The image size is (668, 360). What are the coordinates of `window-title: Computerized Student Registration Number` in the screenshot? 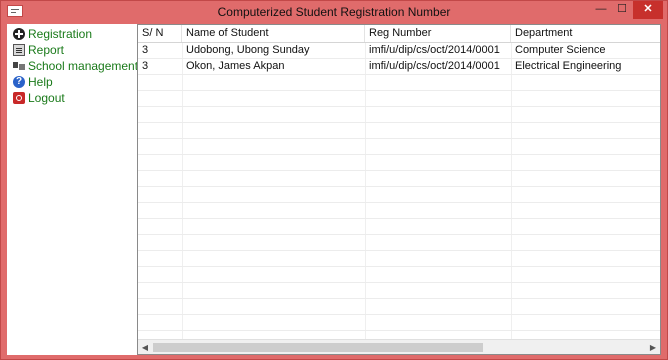 It's located at (334, 12).